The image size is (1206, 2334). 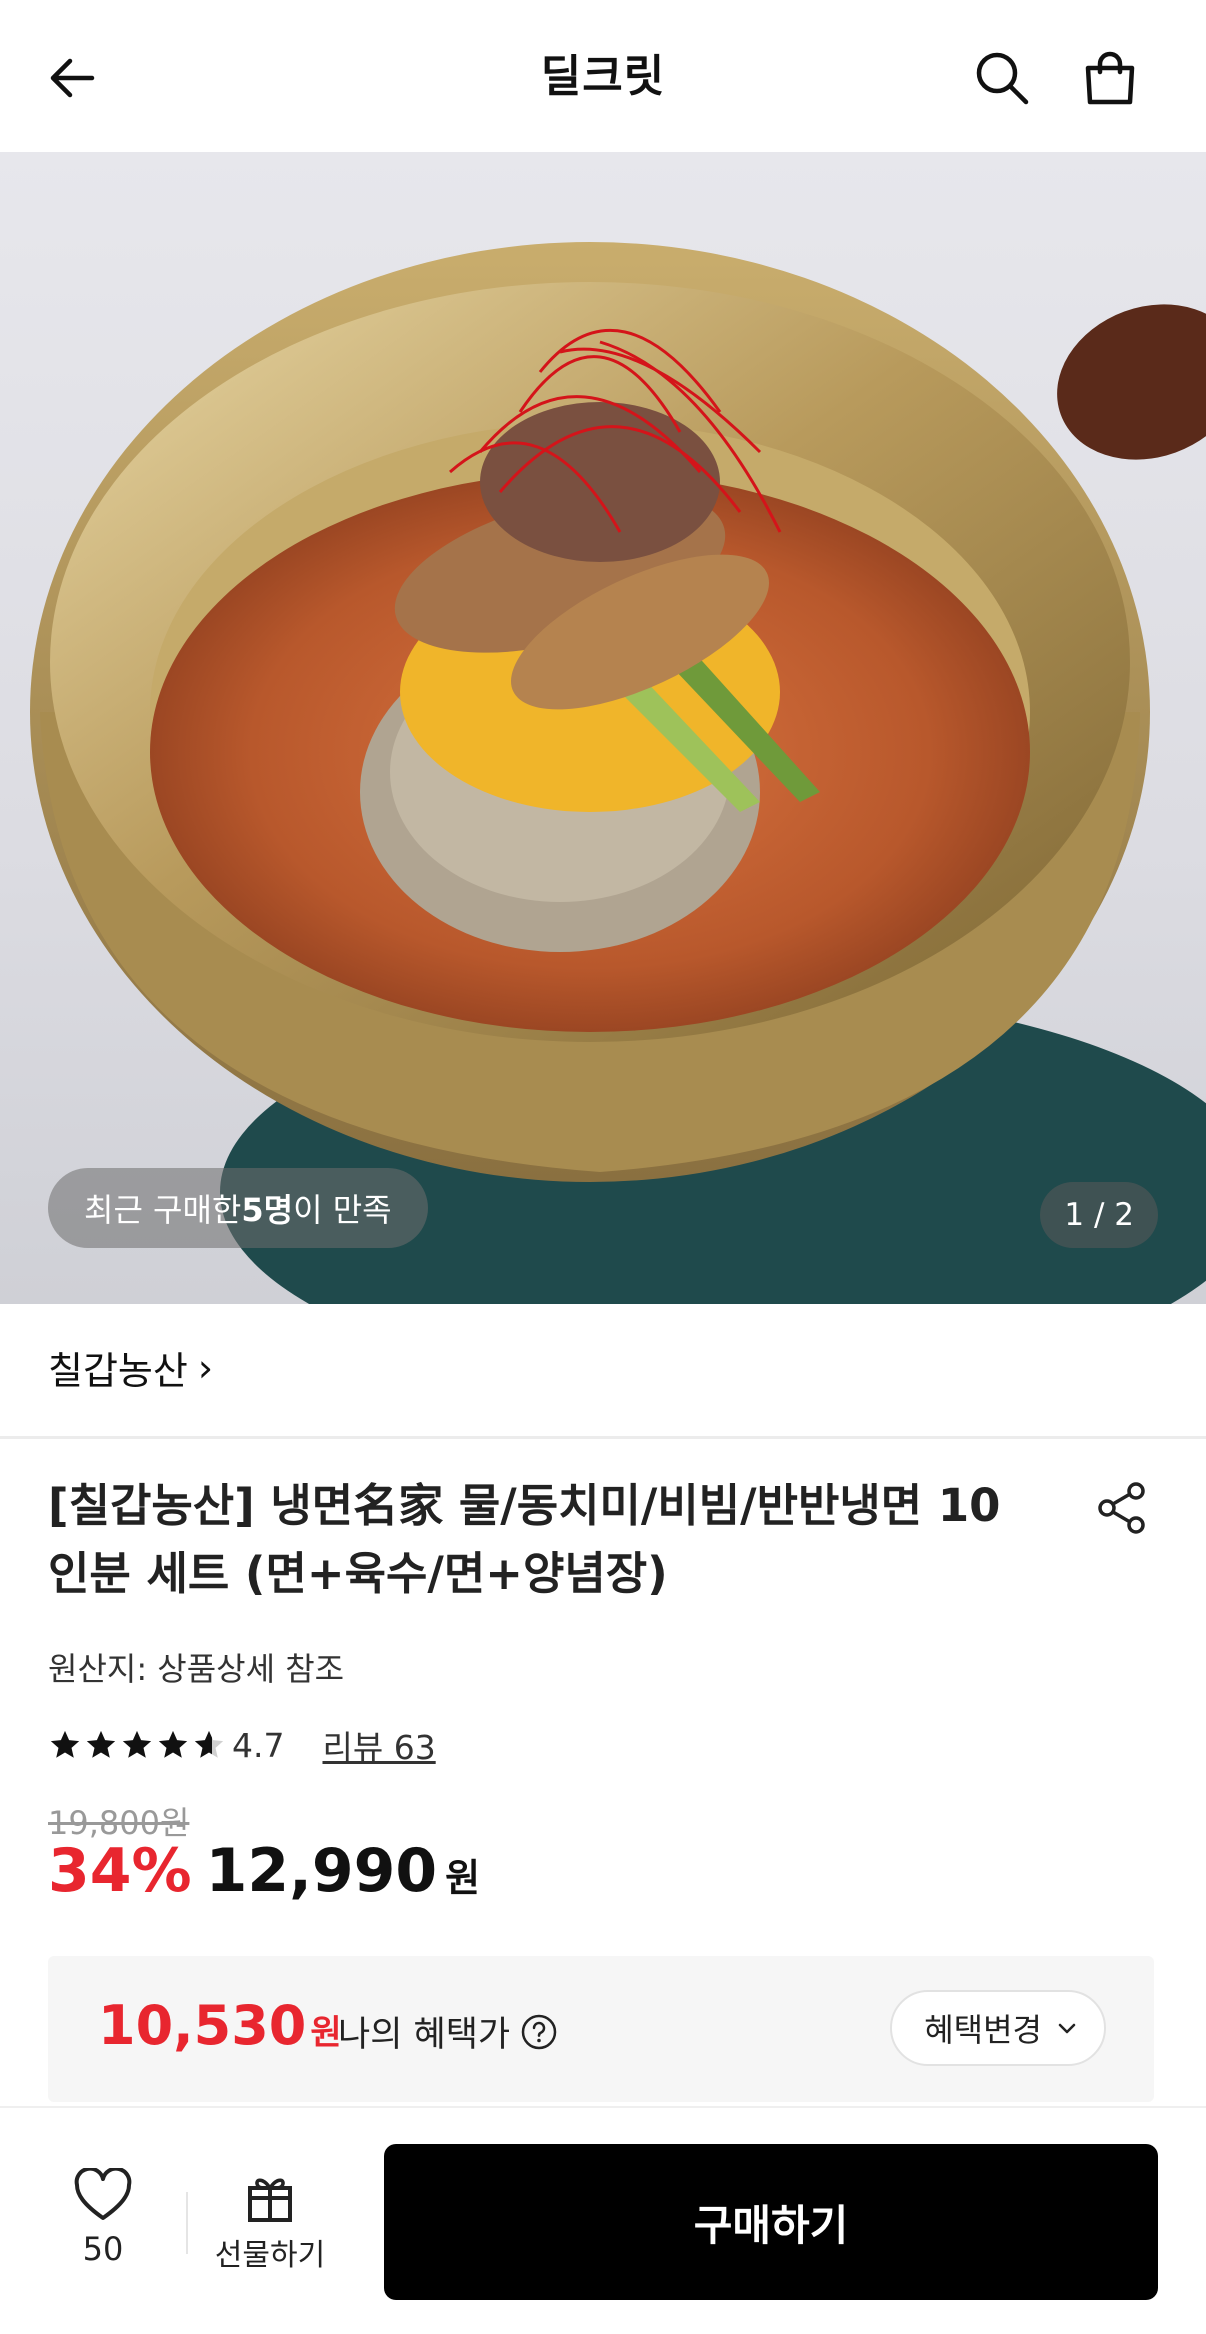 I want to click on rating-row: 4.7 리뷰 63, so click(x=242, y=1745).